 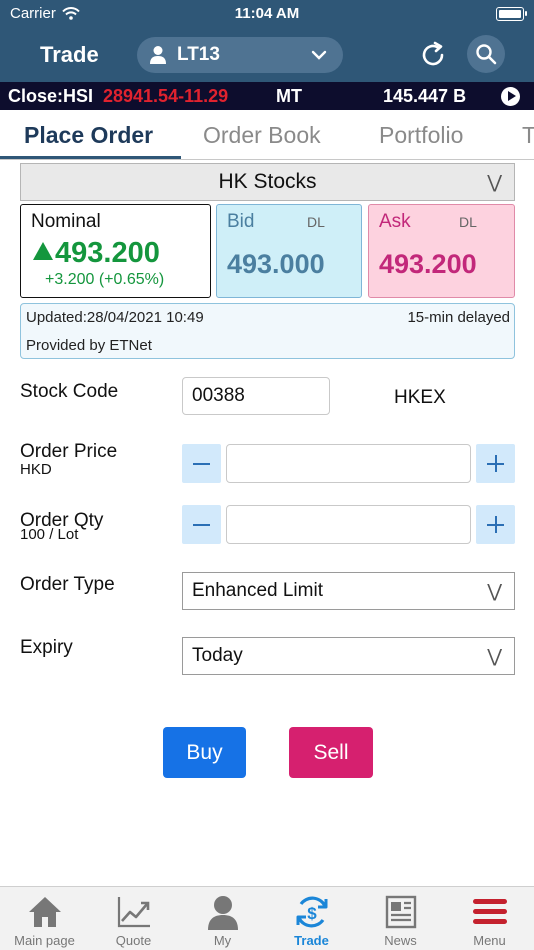 I want to click on order-type-value: Enhanced Limit, so click(x=257, y=590).